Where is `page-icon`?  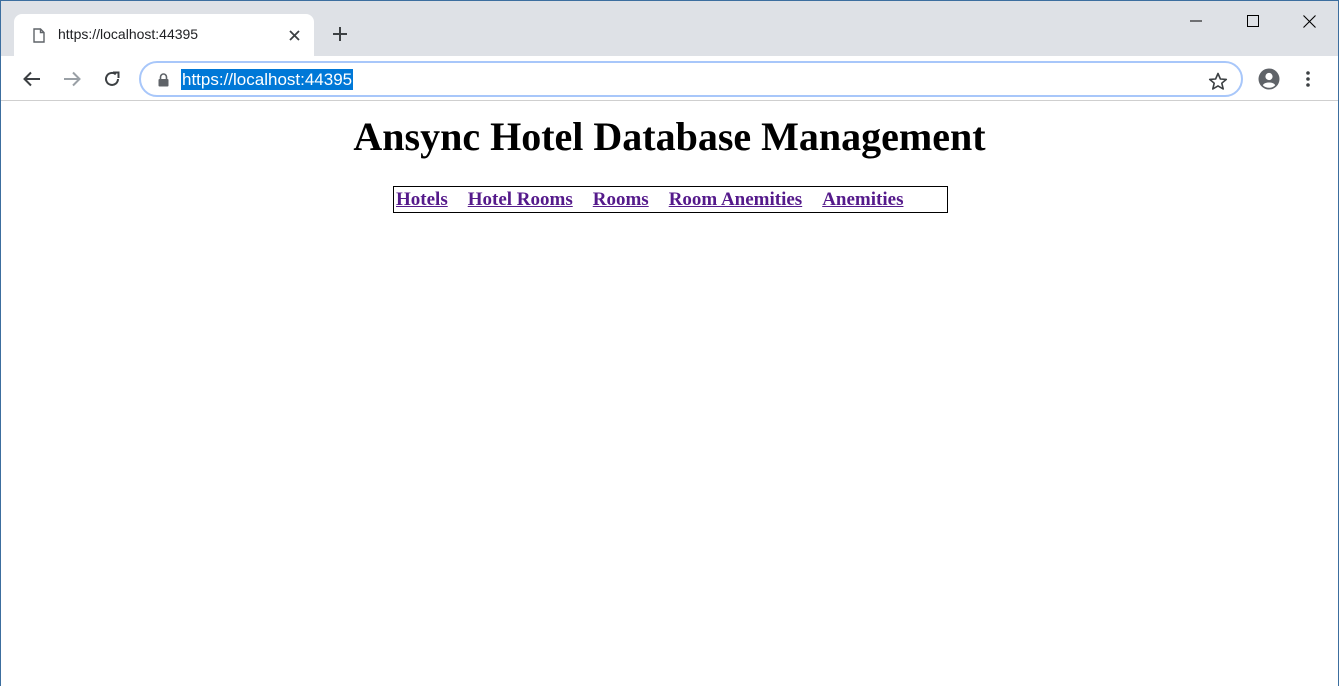
page-icon is located at coordinates (39, 35).